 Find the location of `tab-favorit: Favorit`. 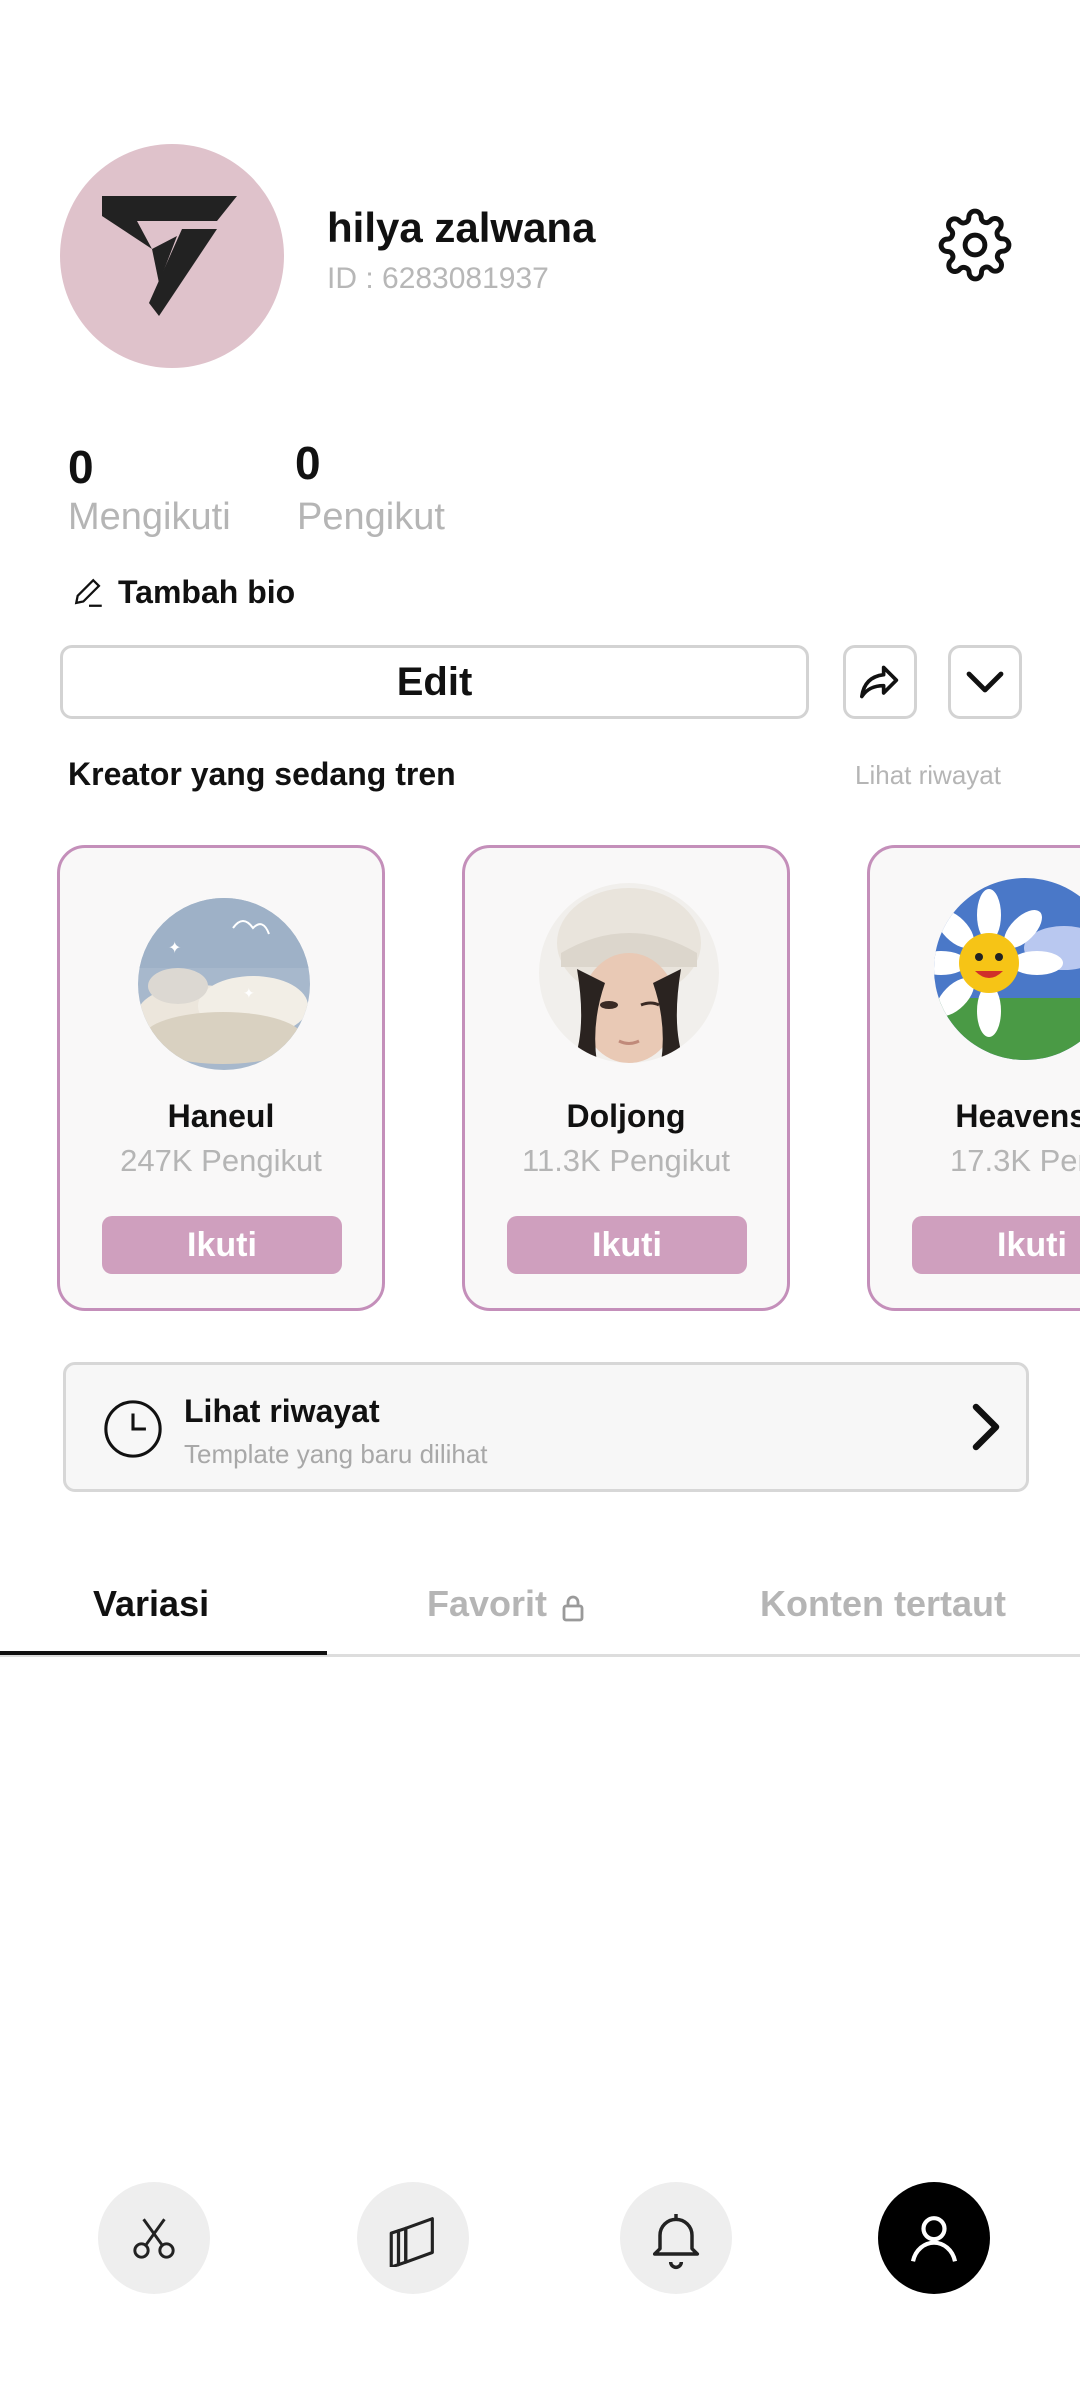

tab-favorit: Favorit is located at coordinates (506, 1604).